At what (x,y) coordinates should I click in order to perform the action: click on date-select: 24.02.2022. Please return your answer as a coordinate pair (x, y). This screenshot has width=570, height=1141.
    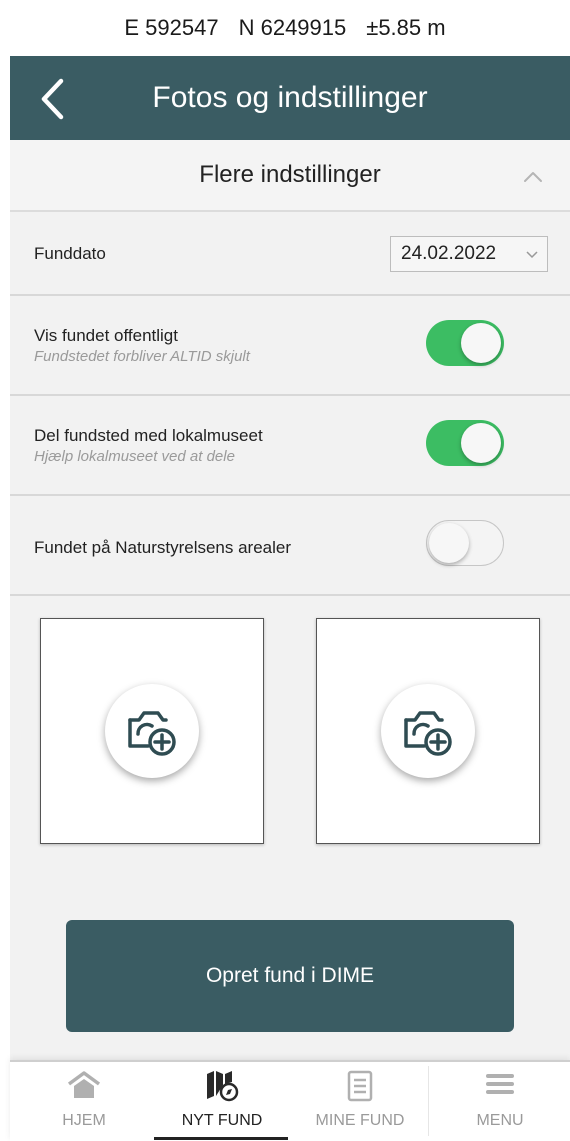
    Looking at the image, I should click on (469, 254).